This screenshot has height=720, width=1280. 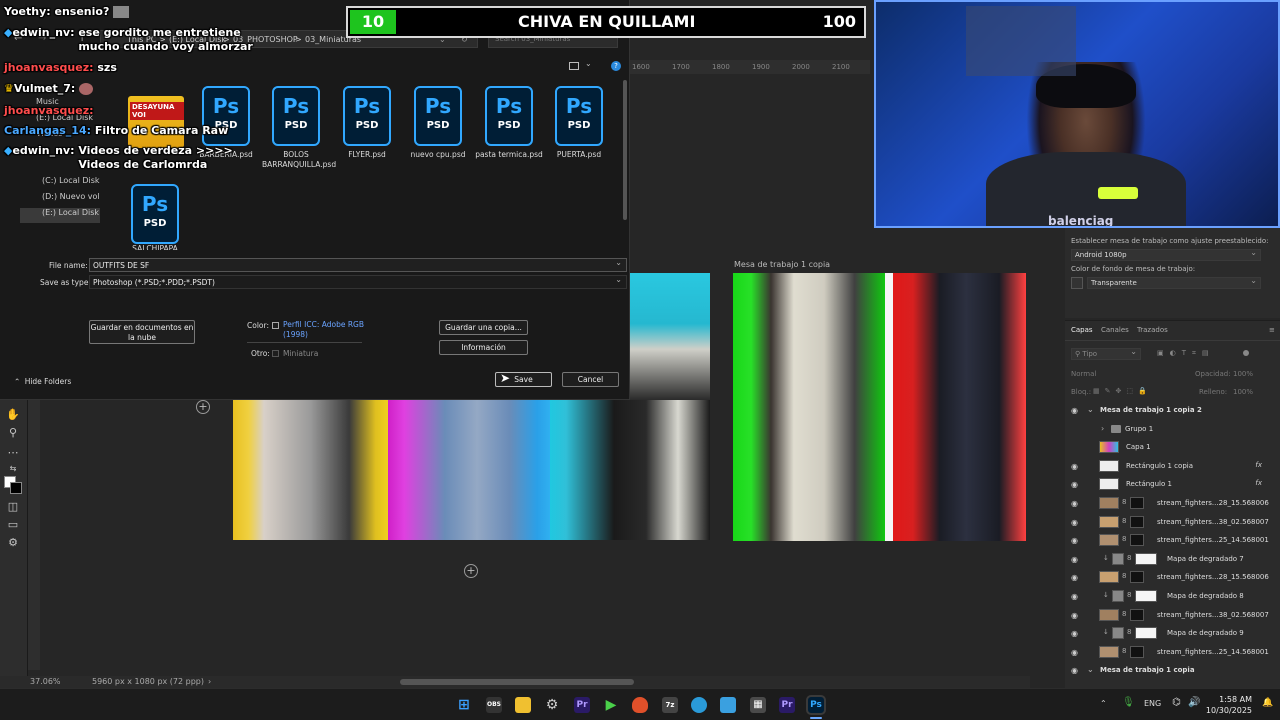 I want to click on file-list-scrollbar, so click(x=625, y=150).